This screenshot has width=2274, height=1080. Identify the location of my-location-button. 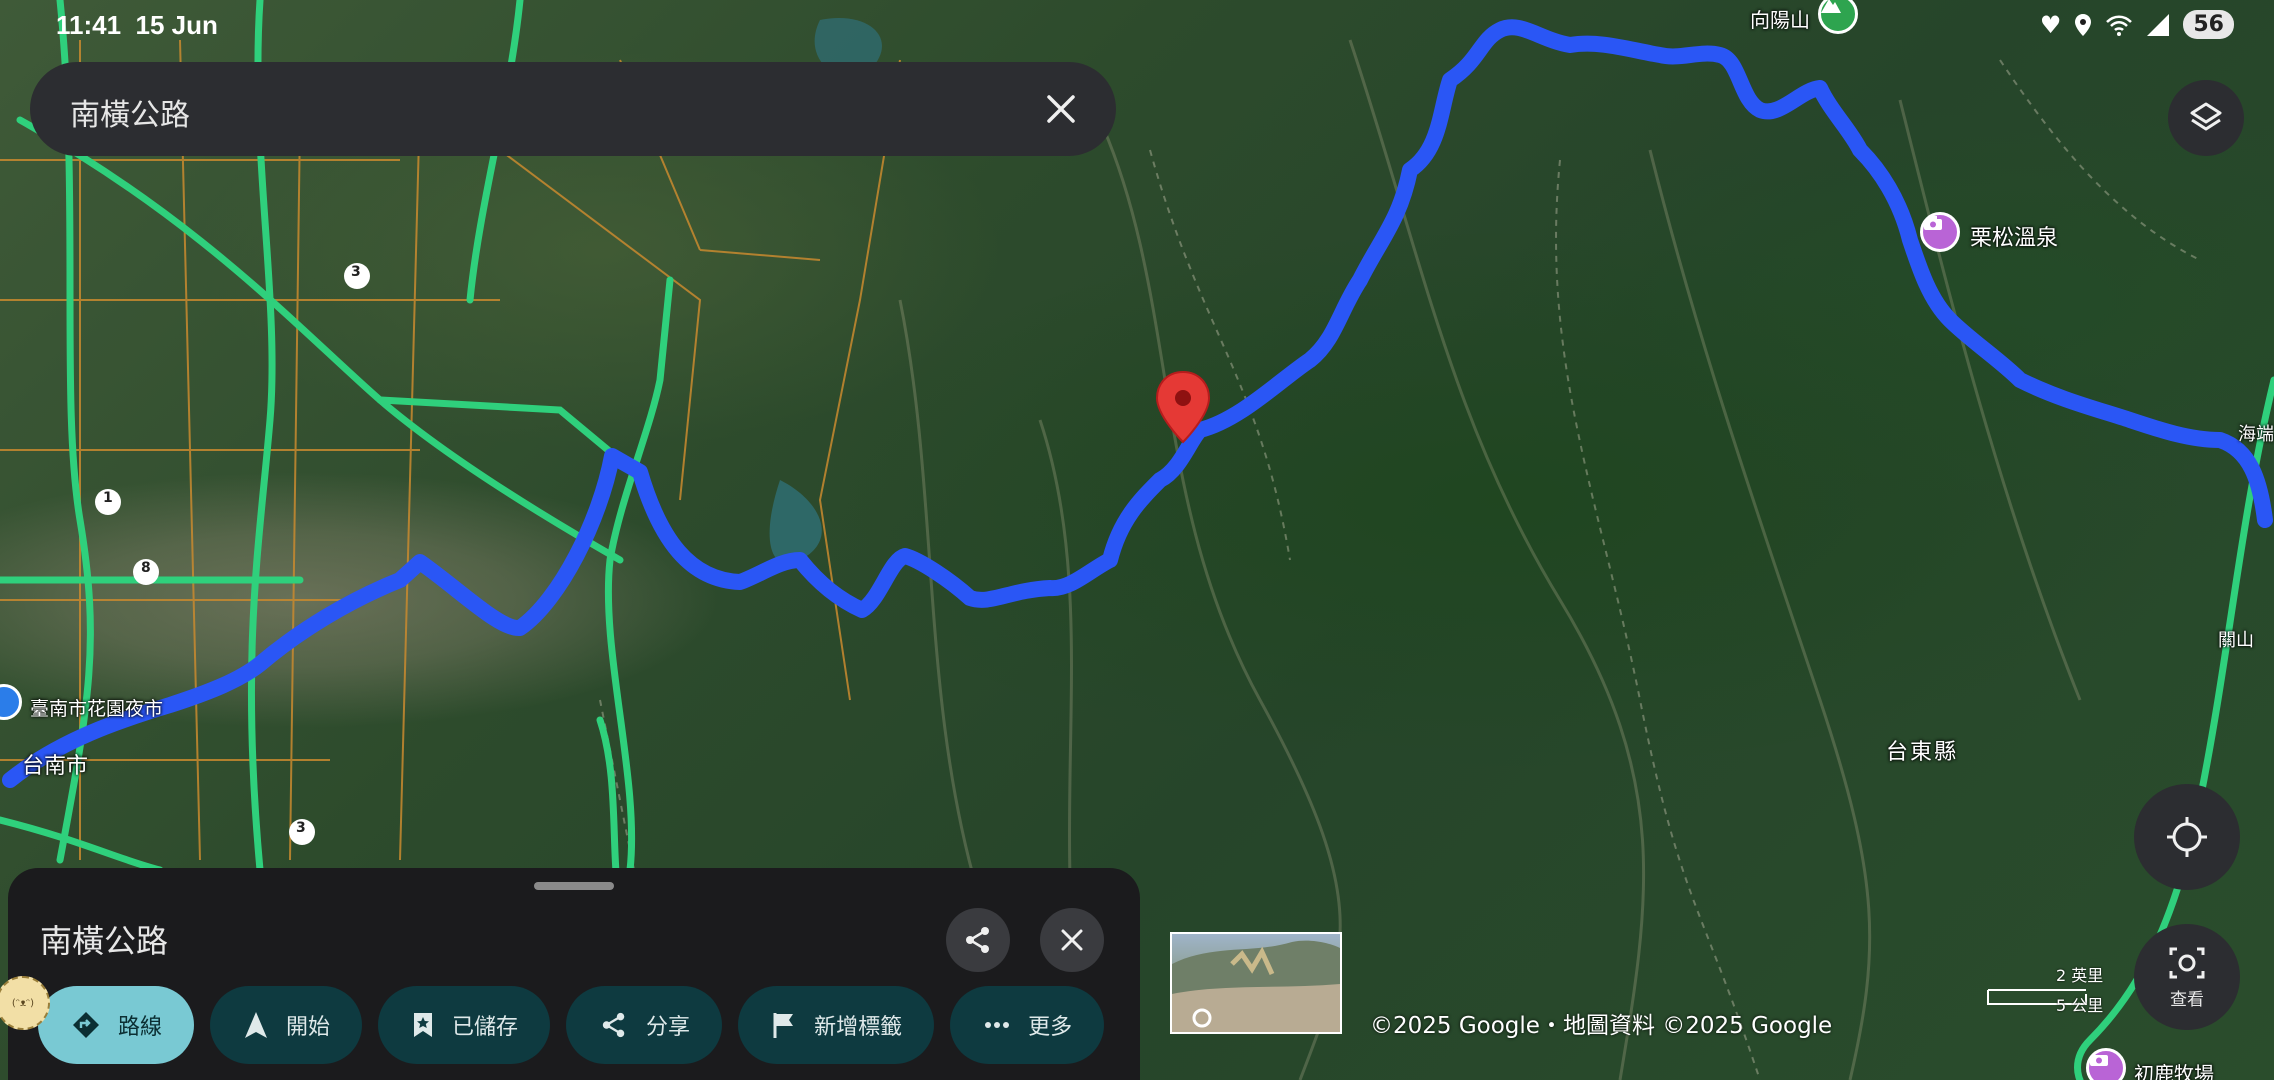
(2187, 837).